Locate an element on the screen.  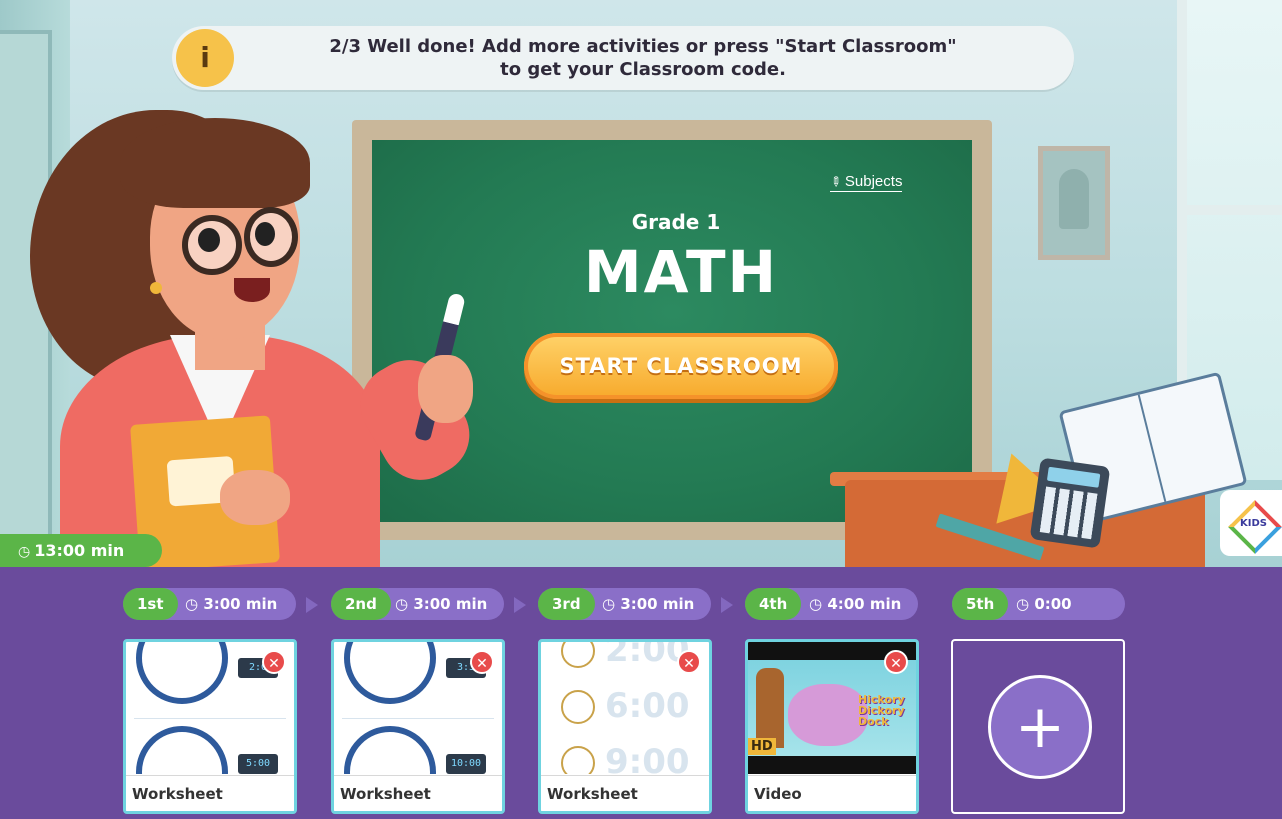
digital-clock: 5:00 is located at coordinates (258, 764).